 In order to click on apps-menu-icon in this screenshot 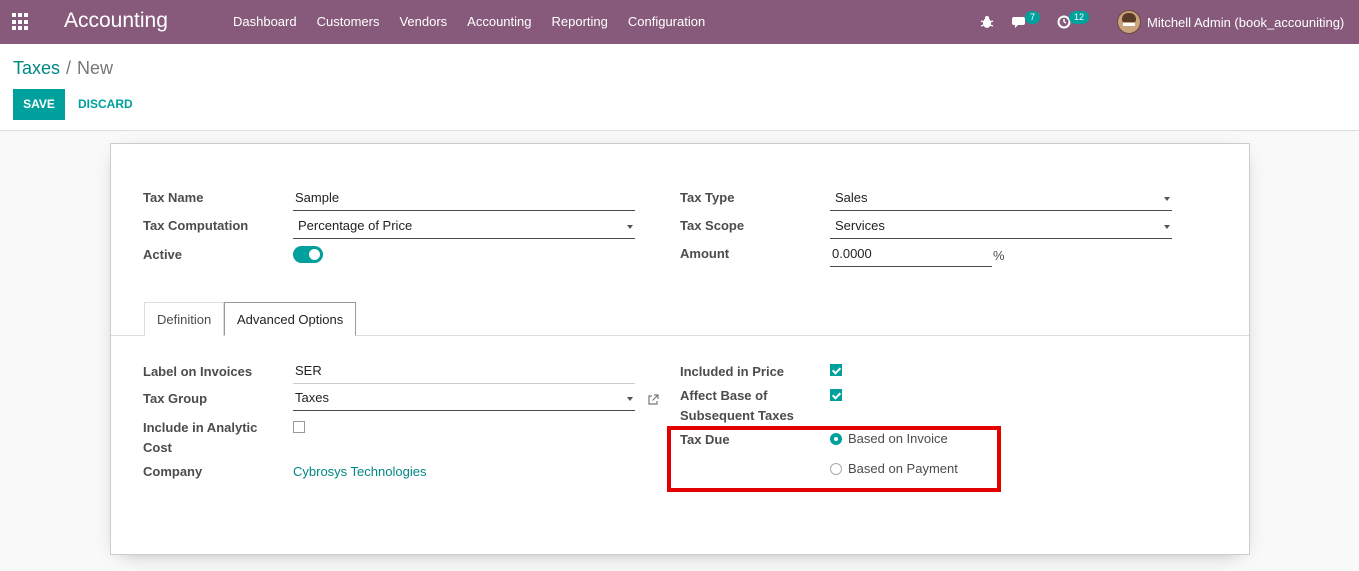, I will do `click(21, 22)`.